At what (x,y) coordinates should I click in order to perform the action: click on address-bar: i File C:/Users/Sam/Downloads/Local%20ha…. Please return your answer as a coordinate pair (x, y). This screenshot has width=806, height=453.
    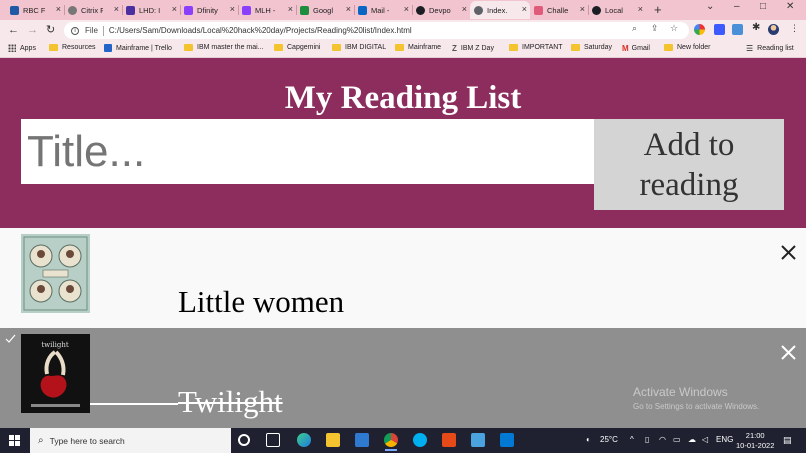
    Looking at the image, I should click on (376, 30).